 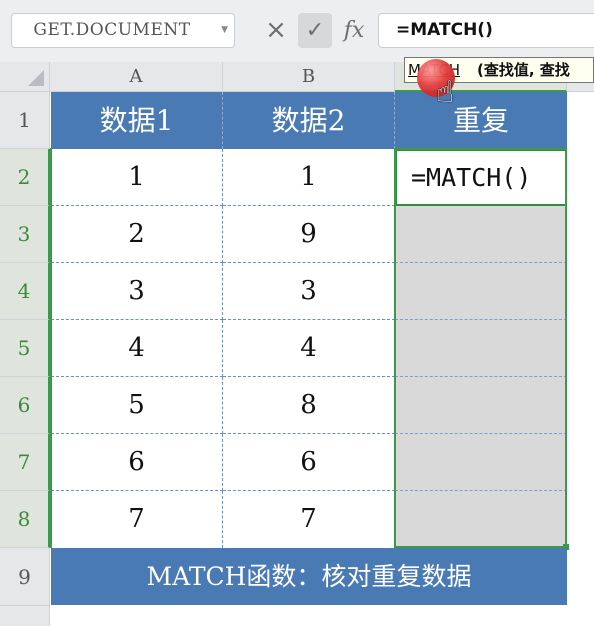 I want to click on cell-b8: 7, so click(x=309, y=519).